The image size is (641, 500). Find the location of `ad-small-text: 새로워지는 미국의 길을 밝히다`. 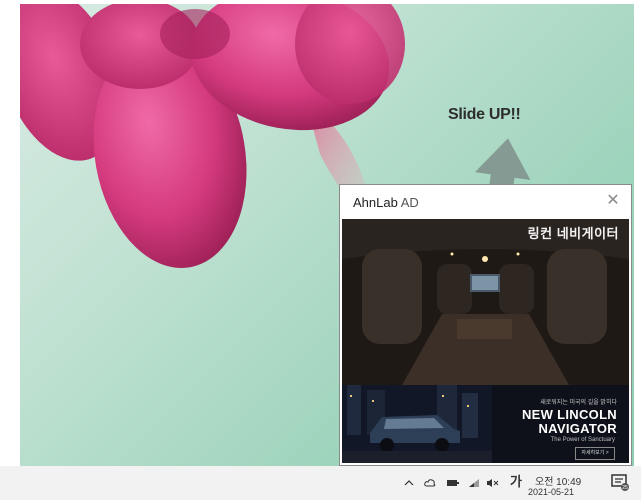

ad-small-text: 새로워지는 미국의 길을 밝히다 is located at coordinates (578, 403).